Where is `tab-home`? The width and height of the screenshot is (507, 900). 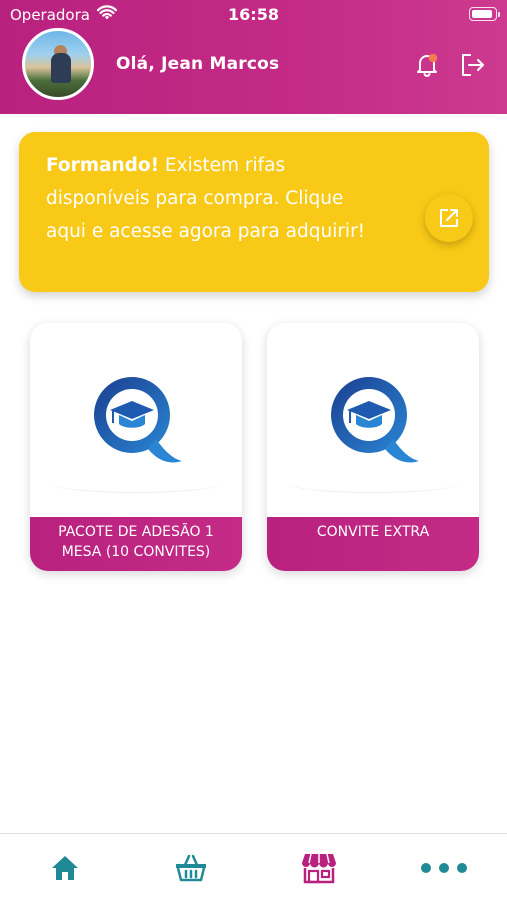 tab-home is located at coordinates (65, 868).